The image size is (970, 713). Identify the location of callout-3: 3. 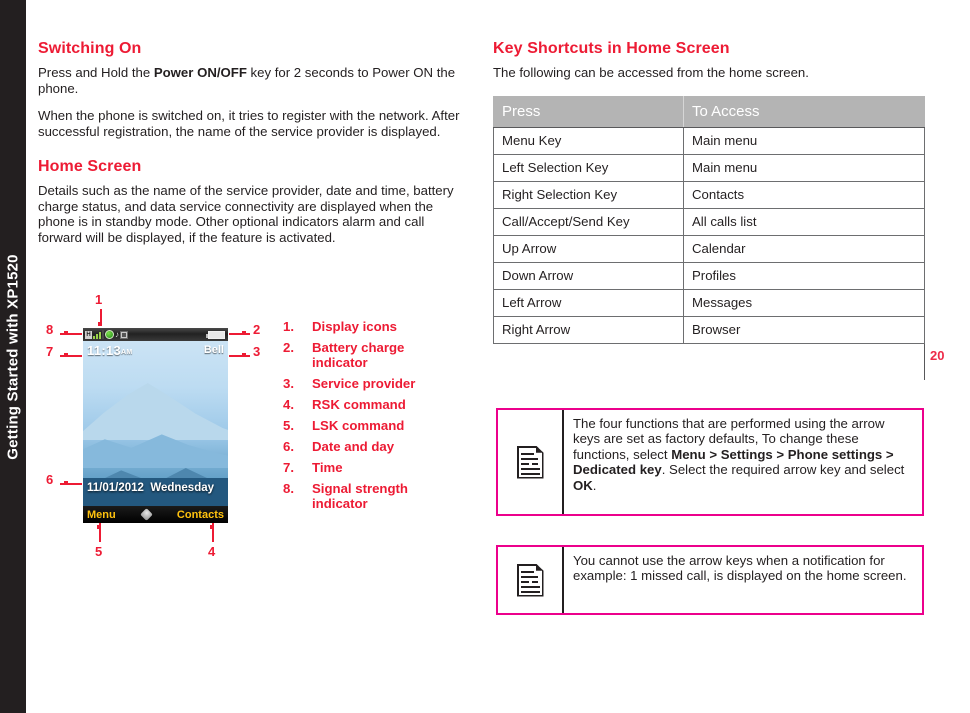
(257, 351).